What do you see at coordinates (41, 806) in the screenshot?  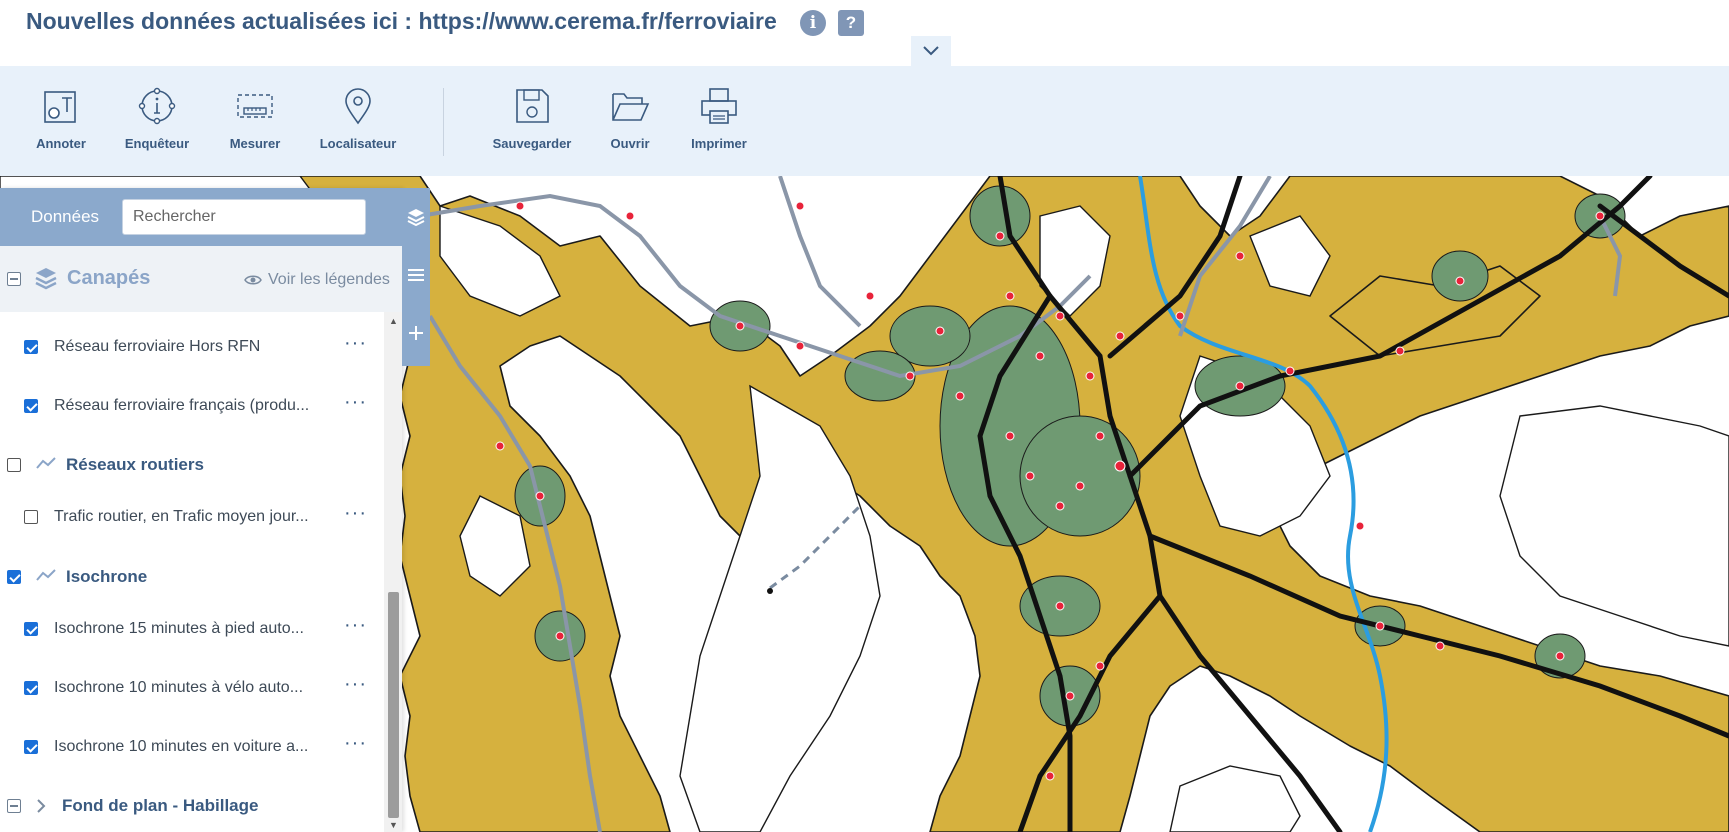 I see `chevron-right-icon` at bounding box center [41, 806].